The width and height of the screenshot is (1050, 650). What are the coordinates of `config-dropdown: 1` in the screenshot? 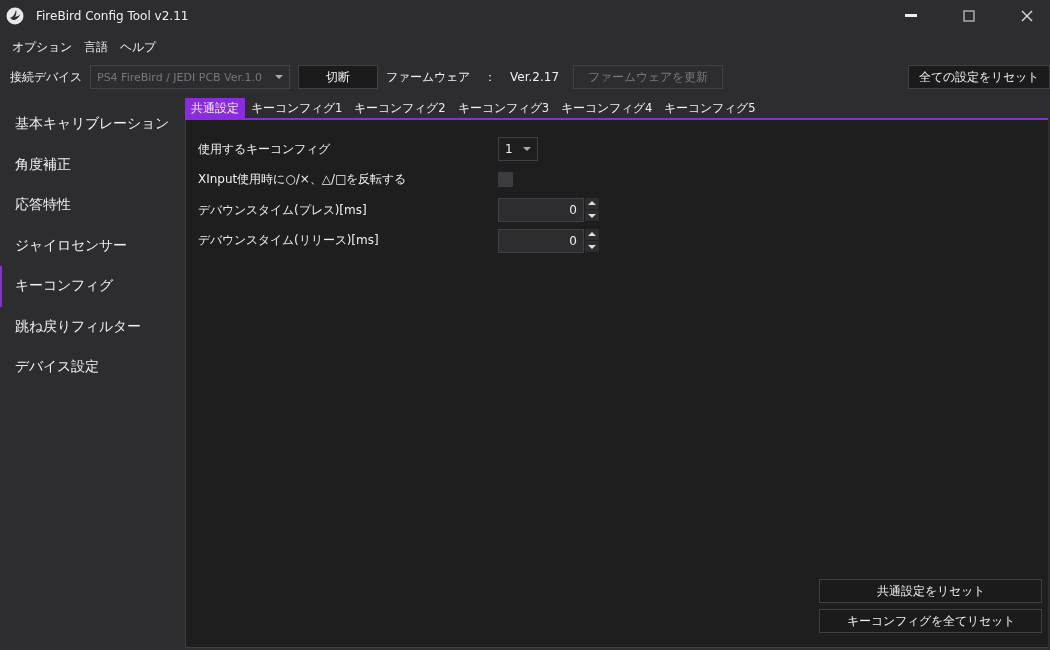 It's located at (518, 149).